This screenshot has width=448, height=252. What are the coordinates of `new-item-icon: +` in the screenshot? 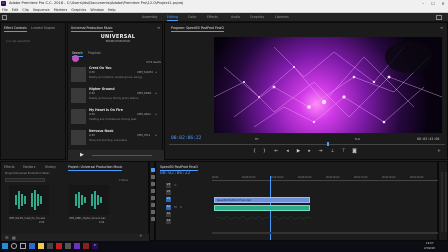 It's located at (141, 236).